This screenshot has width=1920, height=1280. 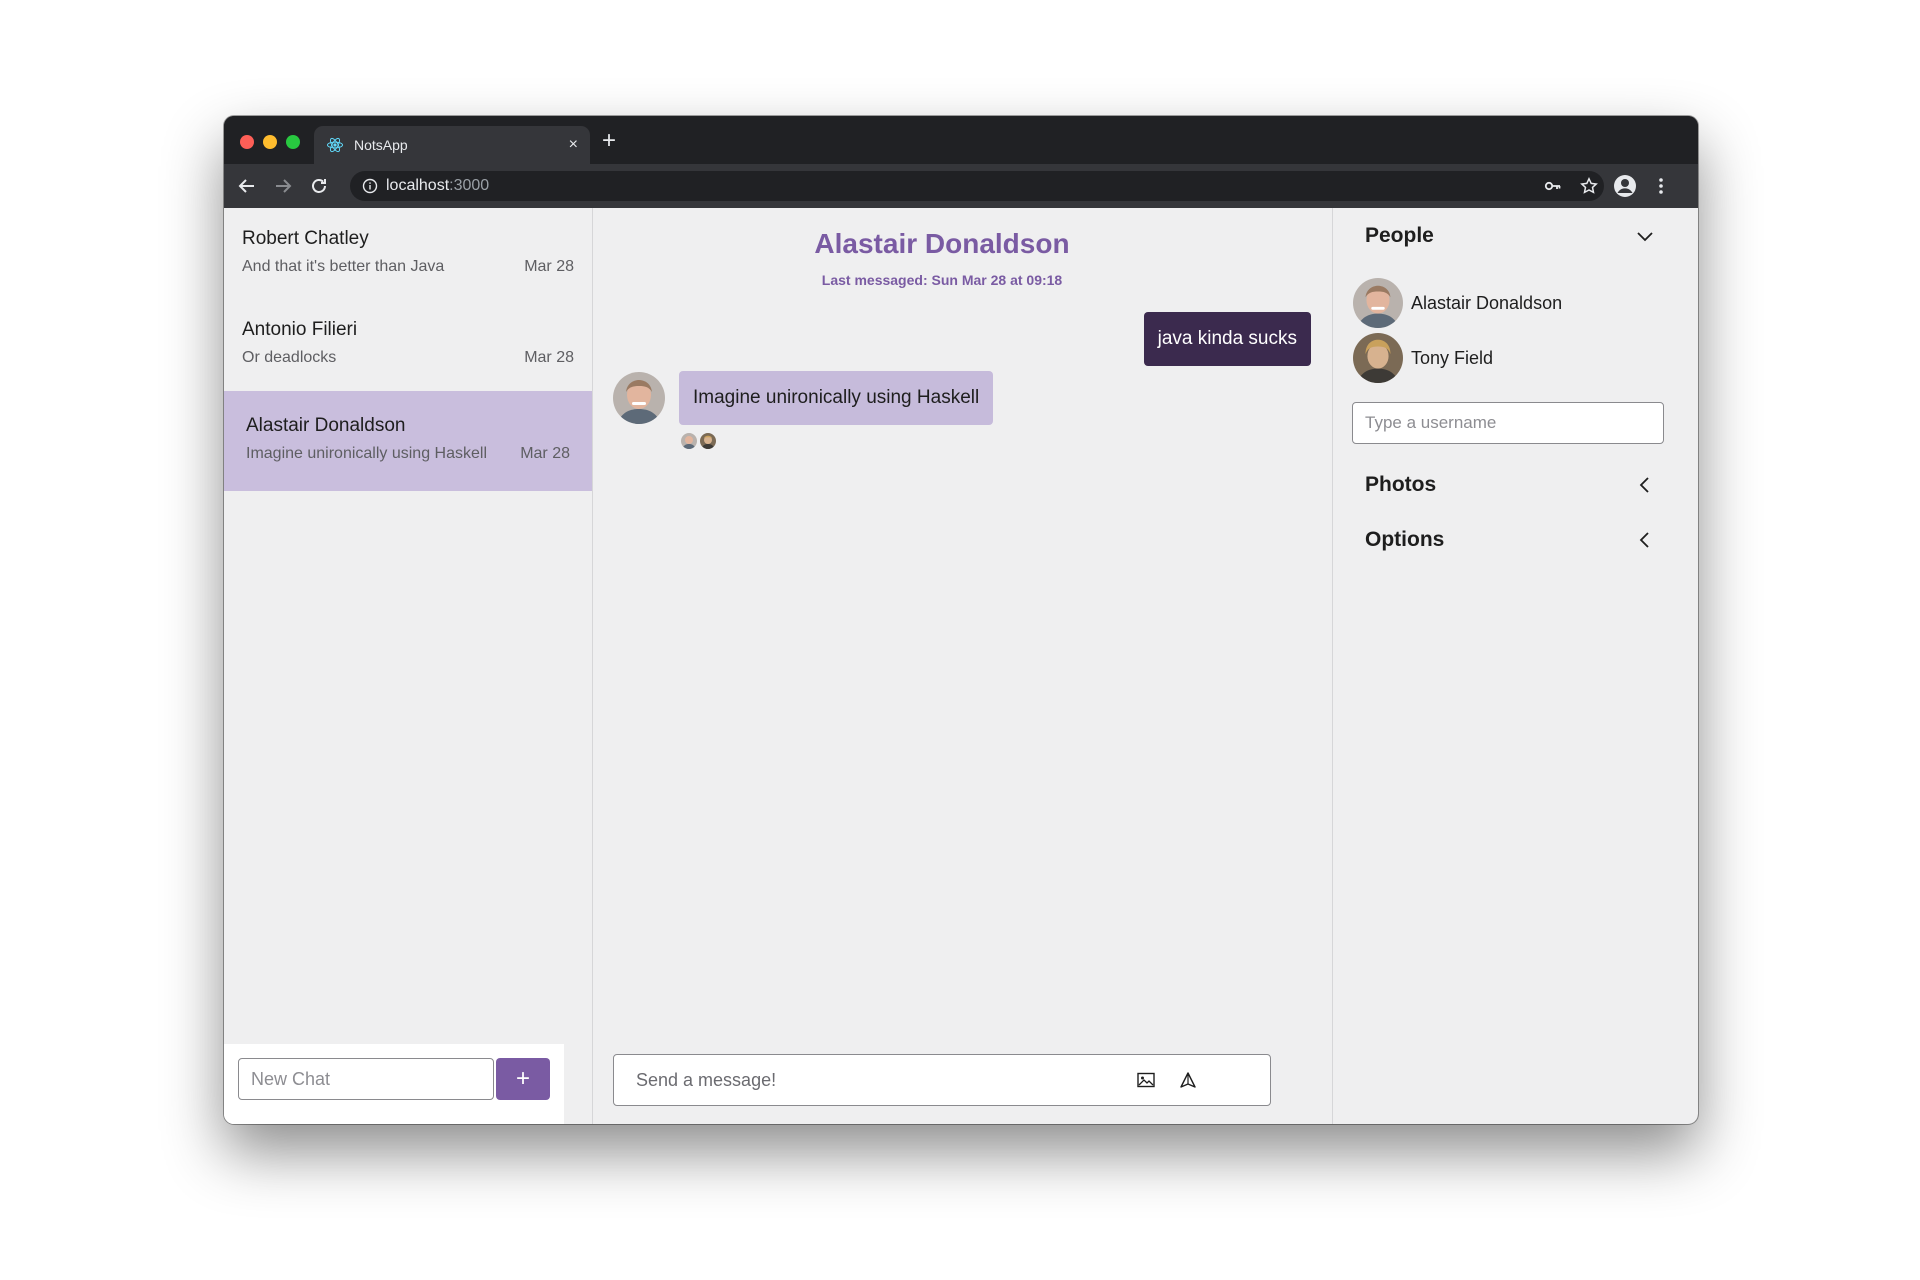 I want to click on message-composer, so click(x=942, y=1080).